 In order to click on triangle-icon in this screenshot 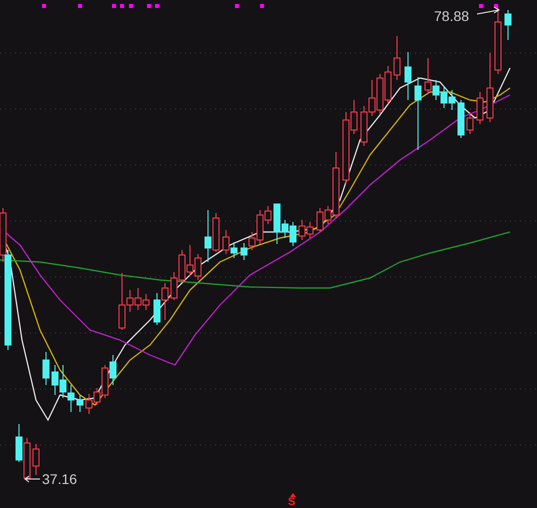, I will do `click(293, 495)`.